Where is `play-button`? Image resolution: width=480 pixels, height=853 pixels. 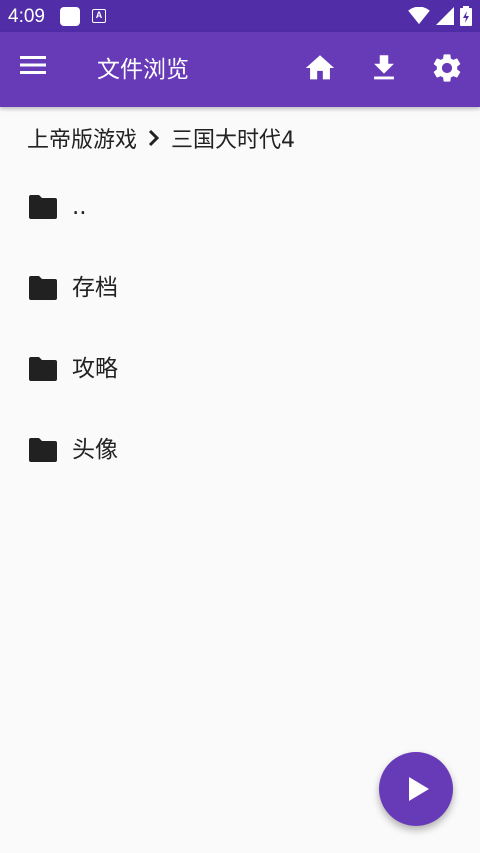
play-button is located at coordinates (416, 789).